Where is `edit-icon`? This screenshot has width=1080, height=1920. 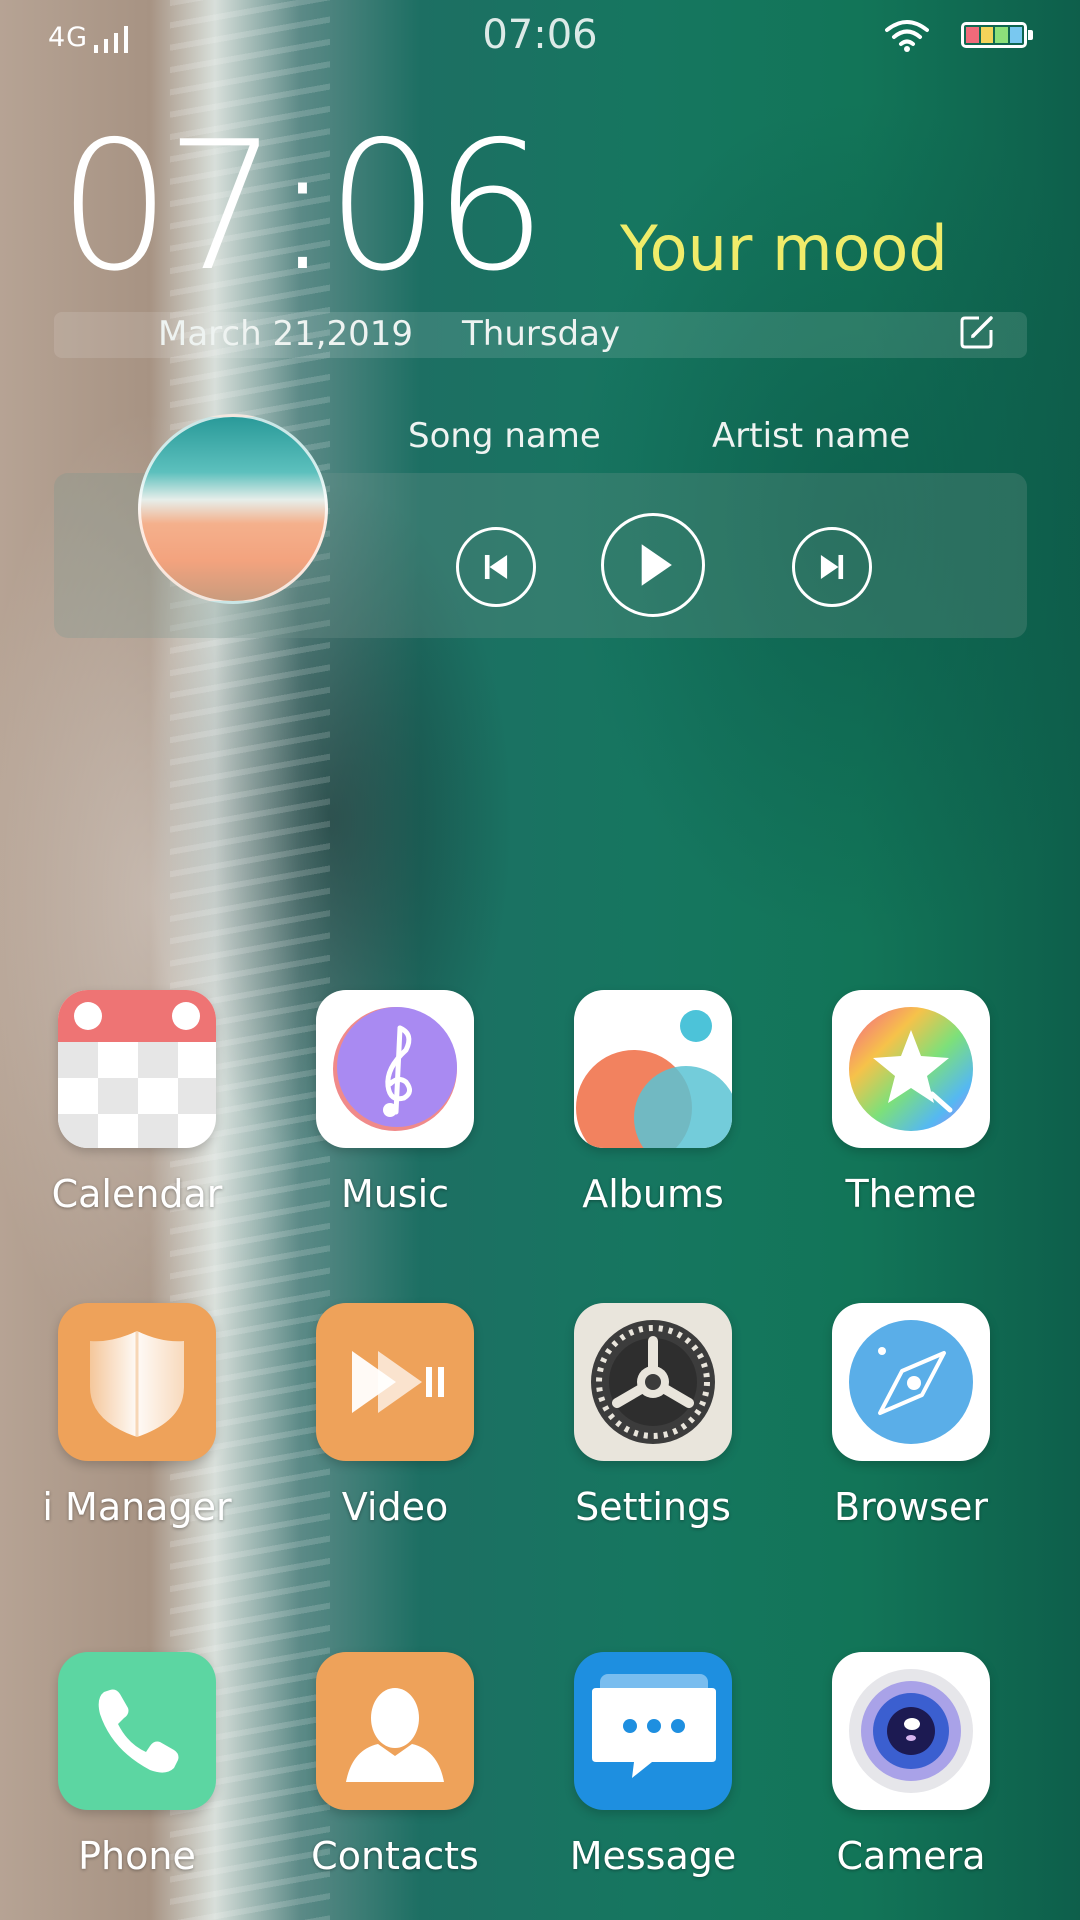 edit-icon is located at coordinates (977, 332).